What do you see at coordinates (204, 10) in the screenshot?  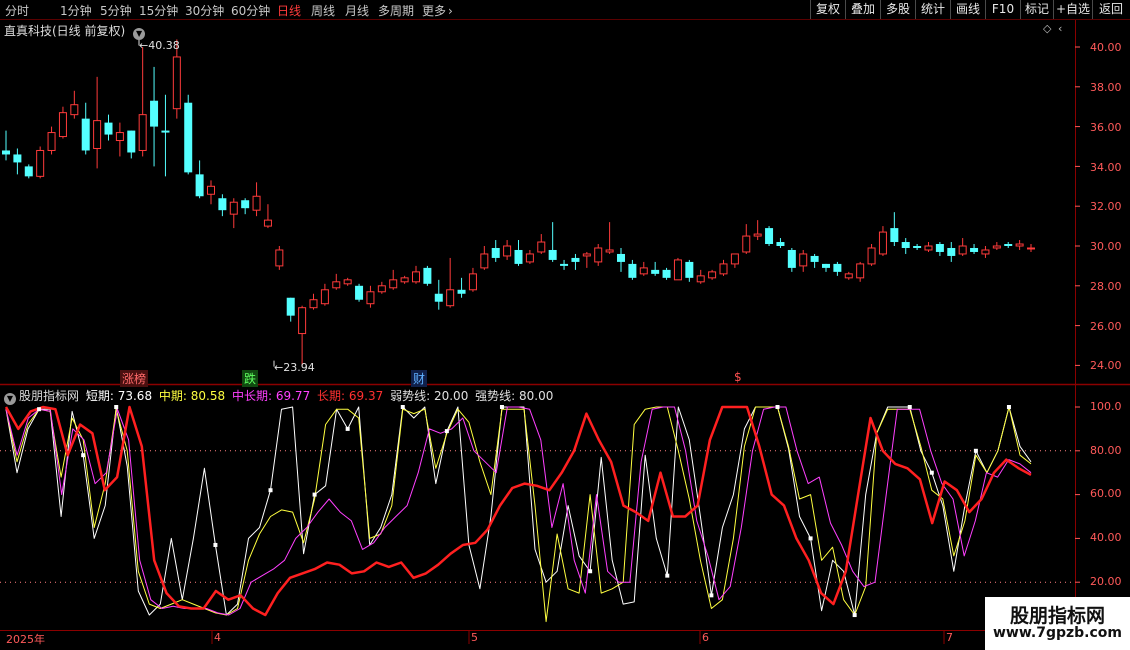 I see `period-tab-30min: 30分钟` at bounding box center [204, 10].